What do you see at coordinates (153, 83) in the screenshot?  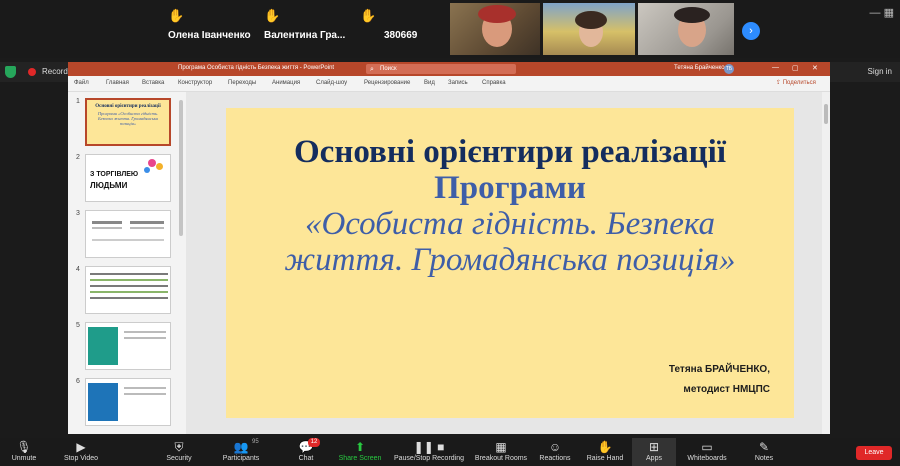 I see `tab-insert: Вставка` at bounding box center [153, 83].